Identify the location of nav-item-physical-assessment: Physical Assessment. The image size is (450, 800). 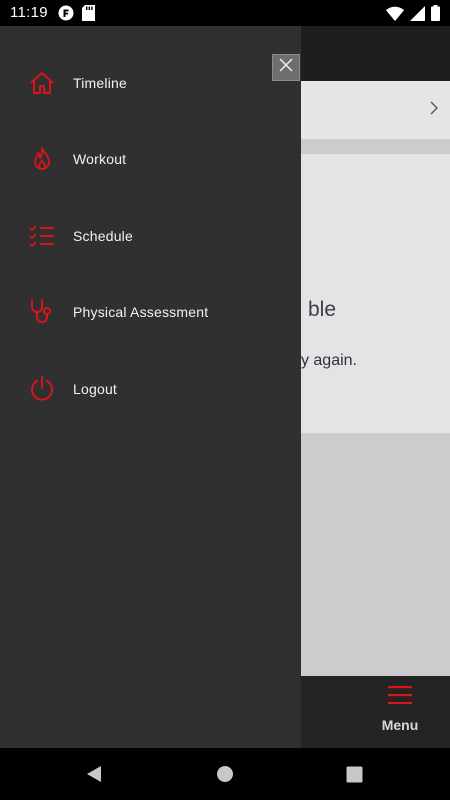
(150, 312).